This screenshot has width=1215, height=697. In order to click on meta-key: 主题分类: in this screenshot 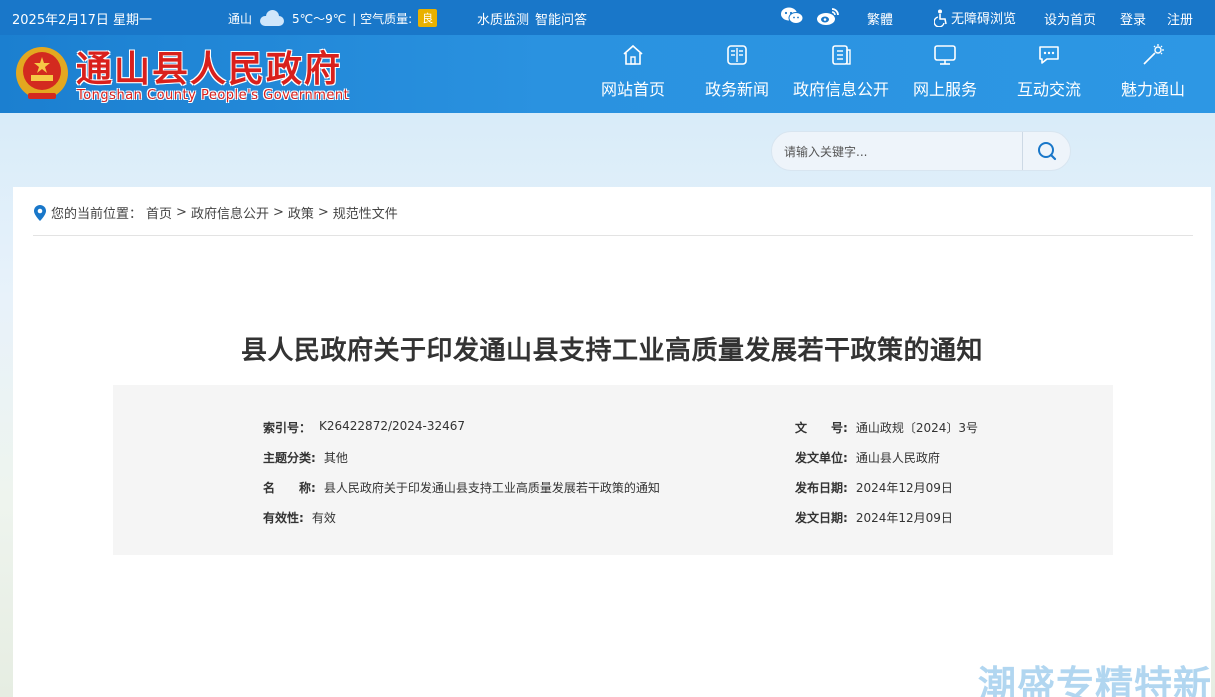, I will do `click(289, 458)`.